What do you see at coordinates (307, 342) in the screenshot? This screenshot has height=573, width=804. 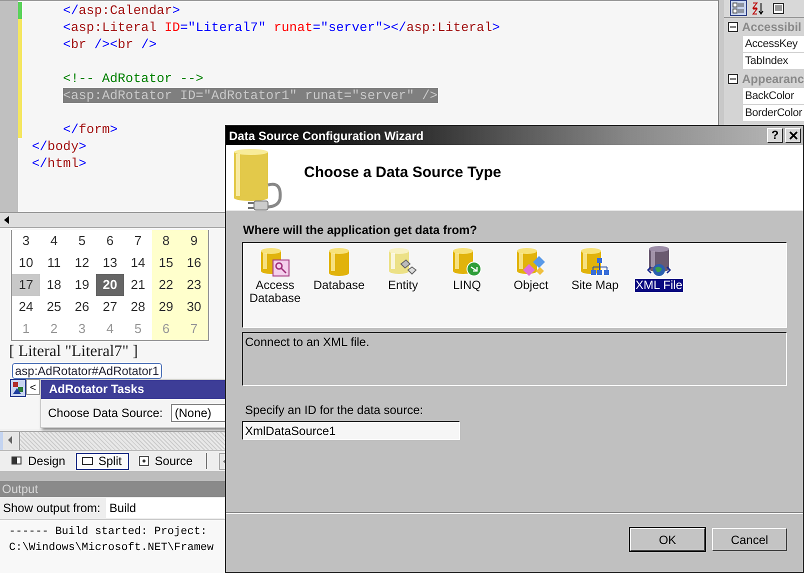 I see `description-text: Connect to an XML file.` at bounding box center [307, 342].